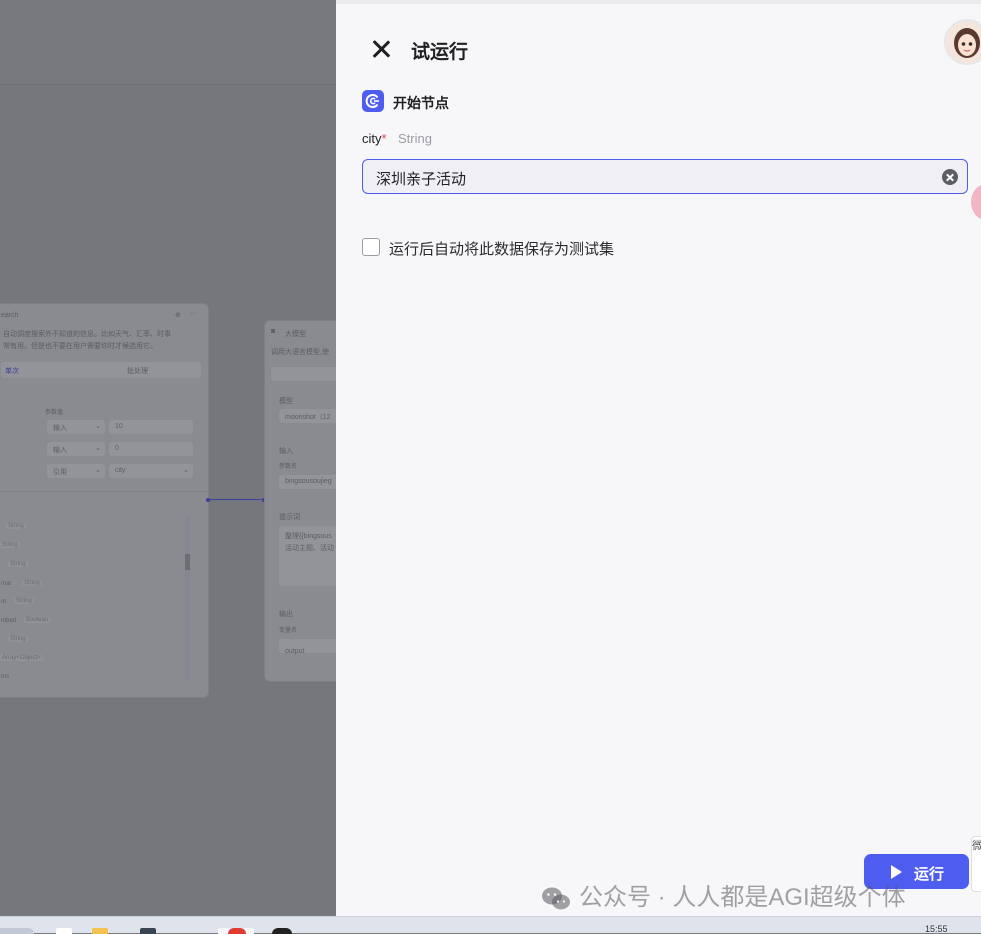  What do you see at coordinates (193, 313) in the screenshot?
I see `more-icon: ···` at bounding box center [193, 313].